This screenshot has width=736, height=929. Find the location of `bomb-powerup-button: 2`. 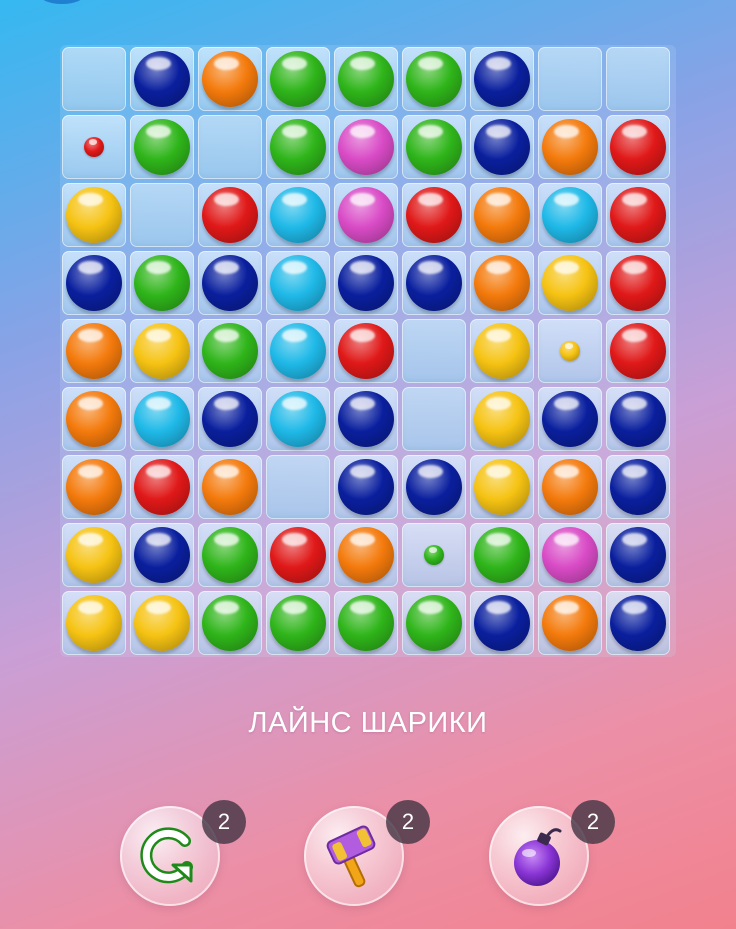

bomb-powerup-button: 2 is located at coordinates (552, 853).